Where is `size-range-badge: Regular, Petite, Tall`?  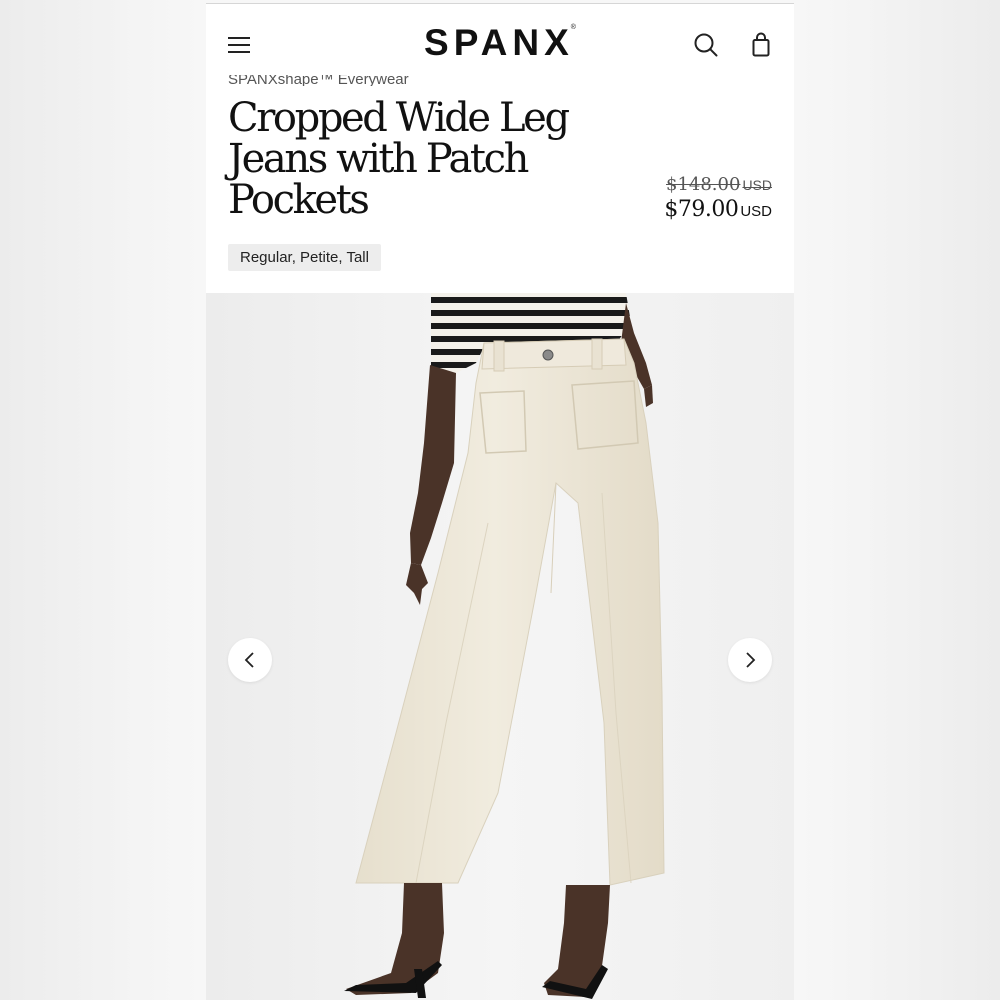 size-range-badge: Regular, Petite, Tall is located at coordinates (304, 257).